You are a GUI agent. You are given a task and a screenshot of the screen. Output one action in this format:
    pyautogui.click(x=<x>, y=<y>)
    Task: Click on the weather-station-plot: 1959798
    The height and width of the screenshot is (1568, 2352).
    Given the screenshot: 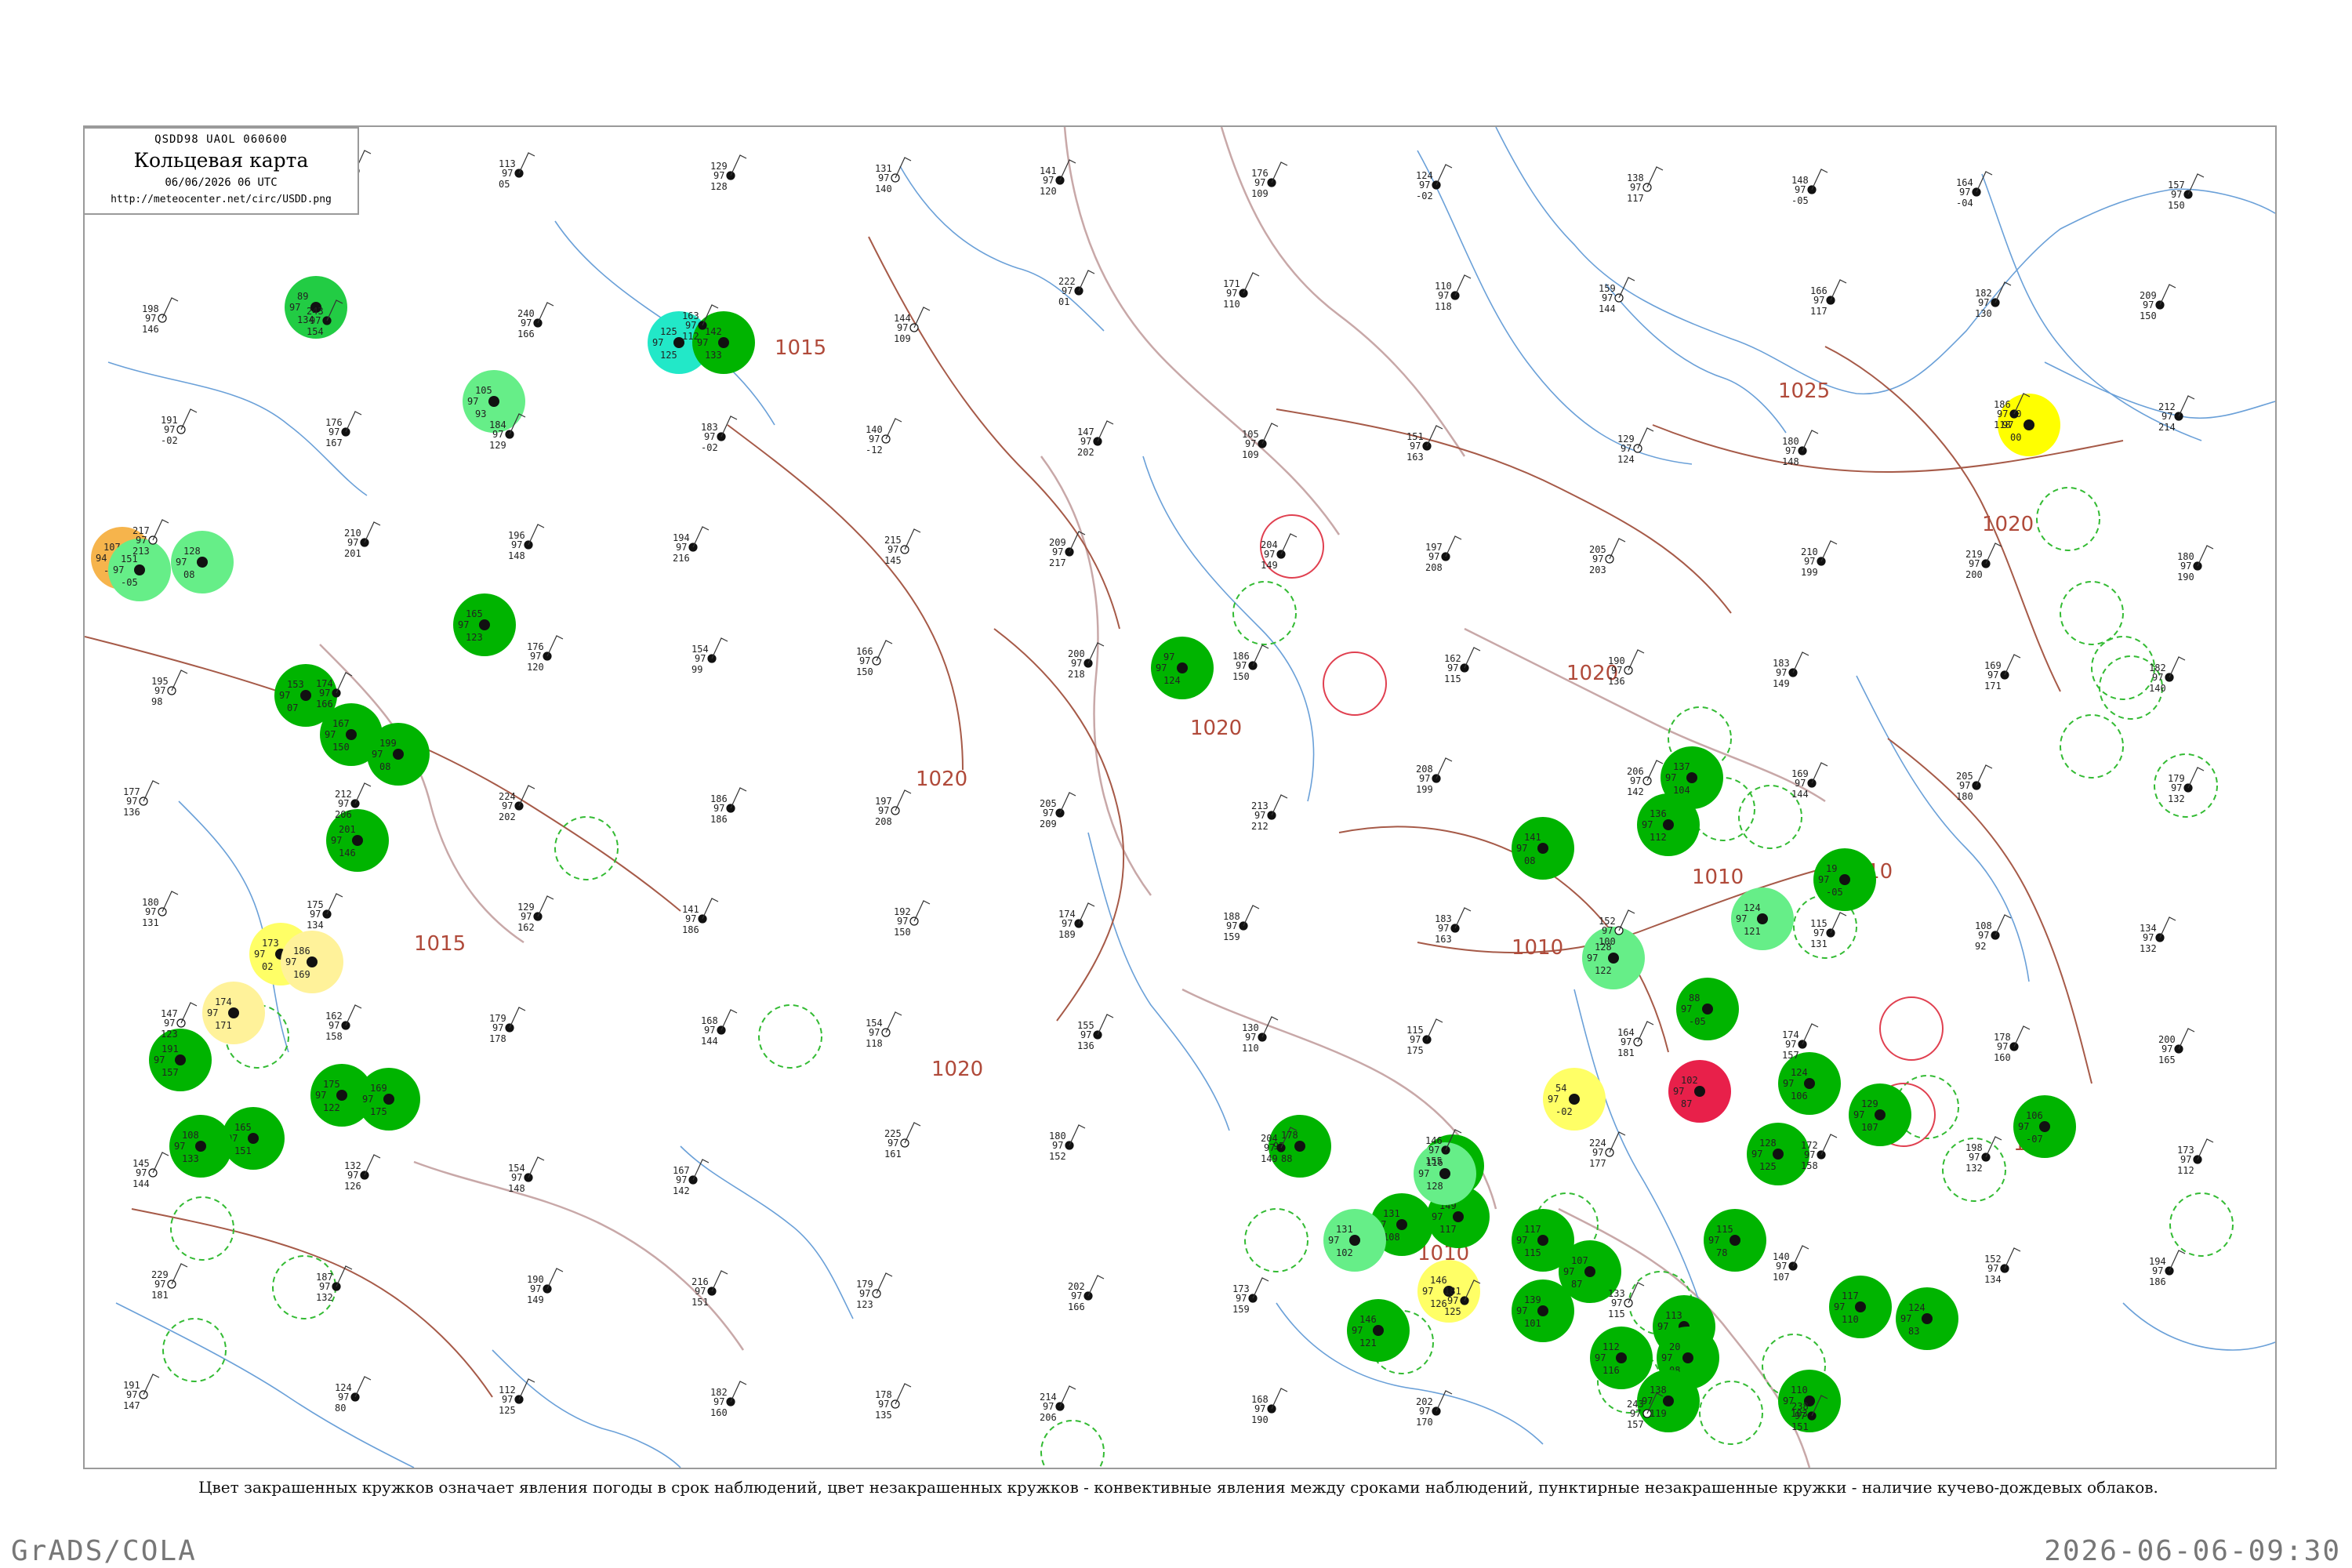 What is the action you would take?
    pyautogui.click(x=169, y=688)
    